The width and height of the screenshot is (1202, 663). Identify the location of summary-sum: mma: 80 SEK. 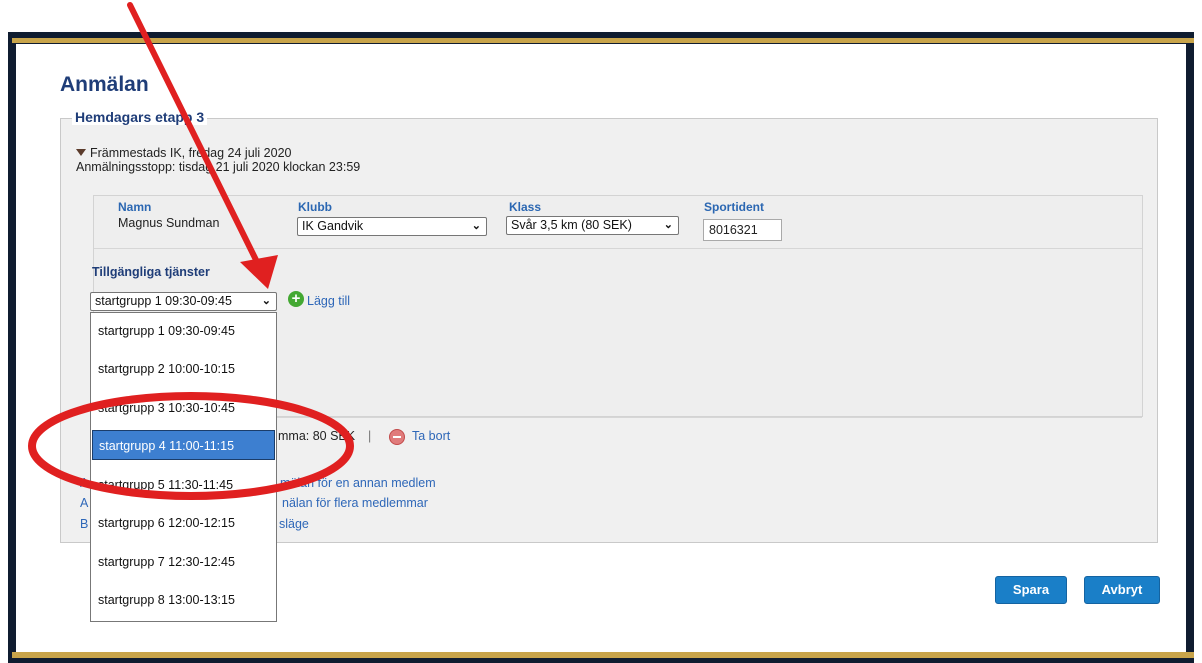
(317, 436).